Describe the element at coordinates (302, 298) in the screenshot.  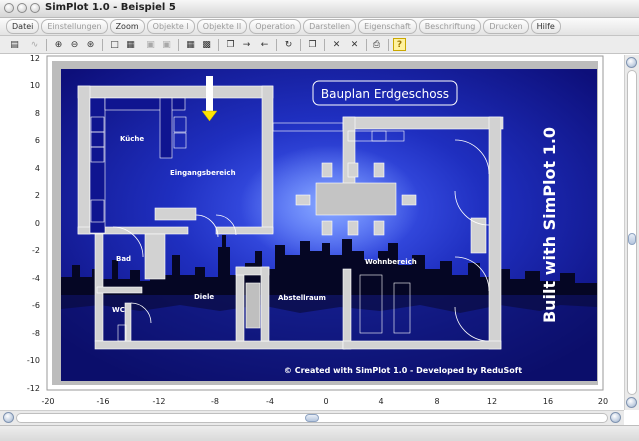
I see `room-label-abstellraum: Abstellraum` at that location.